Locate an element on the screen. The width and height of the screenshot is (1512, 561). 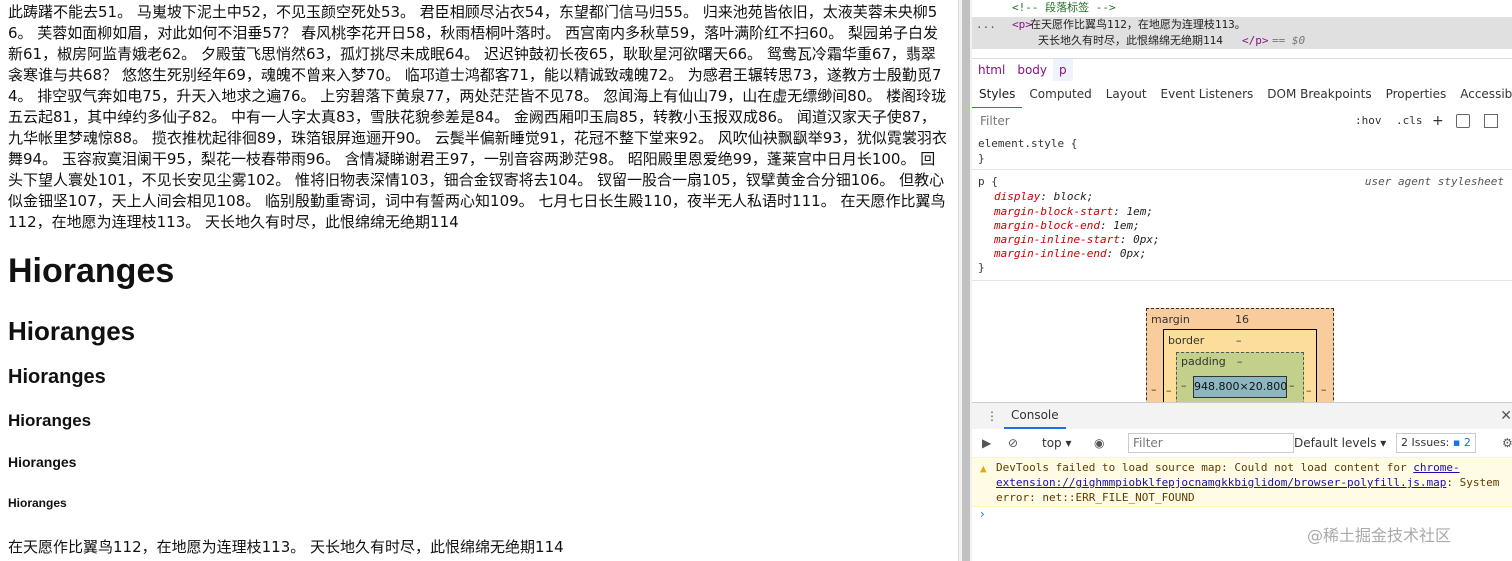
user-agent-label: user agent stylesheet is located at coordinates (1434, 181).